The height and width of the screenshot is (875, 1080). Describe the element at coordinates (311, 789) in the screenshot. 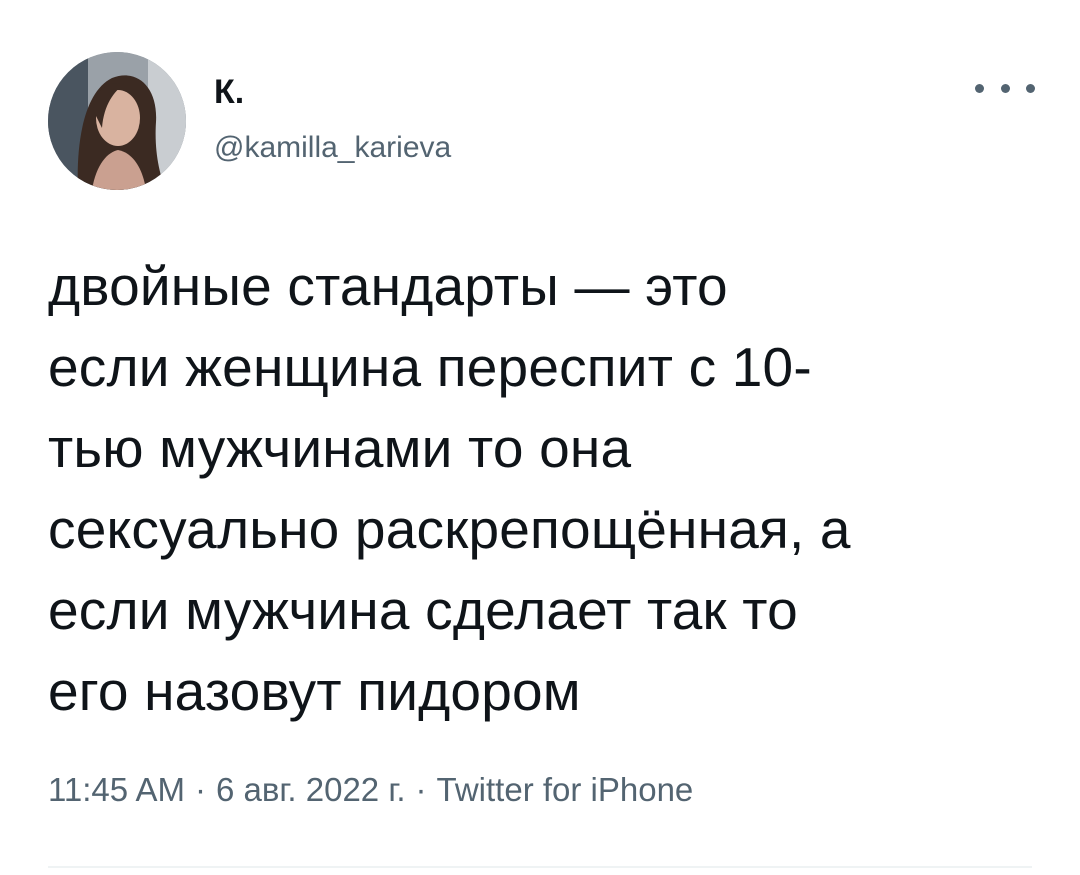

I see `tweet-date: 6 авг. 2022 г.` at that location.